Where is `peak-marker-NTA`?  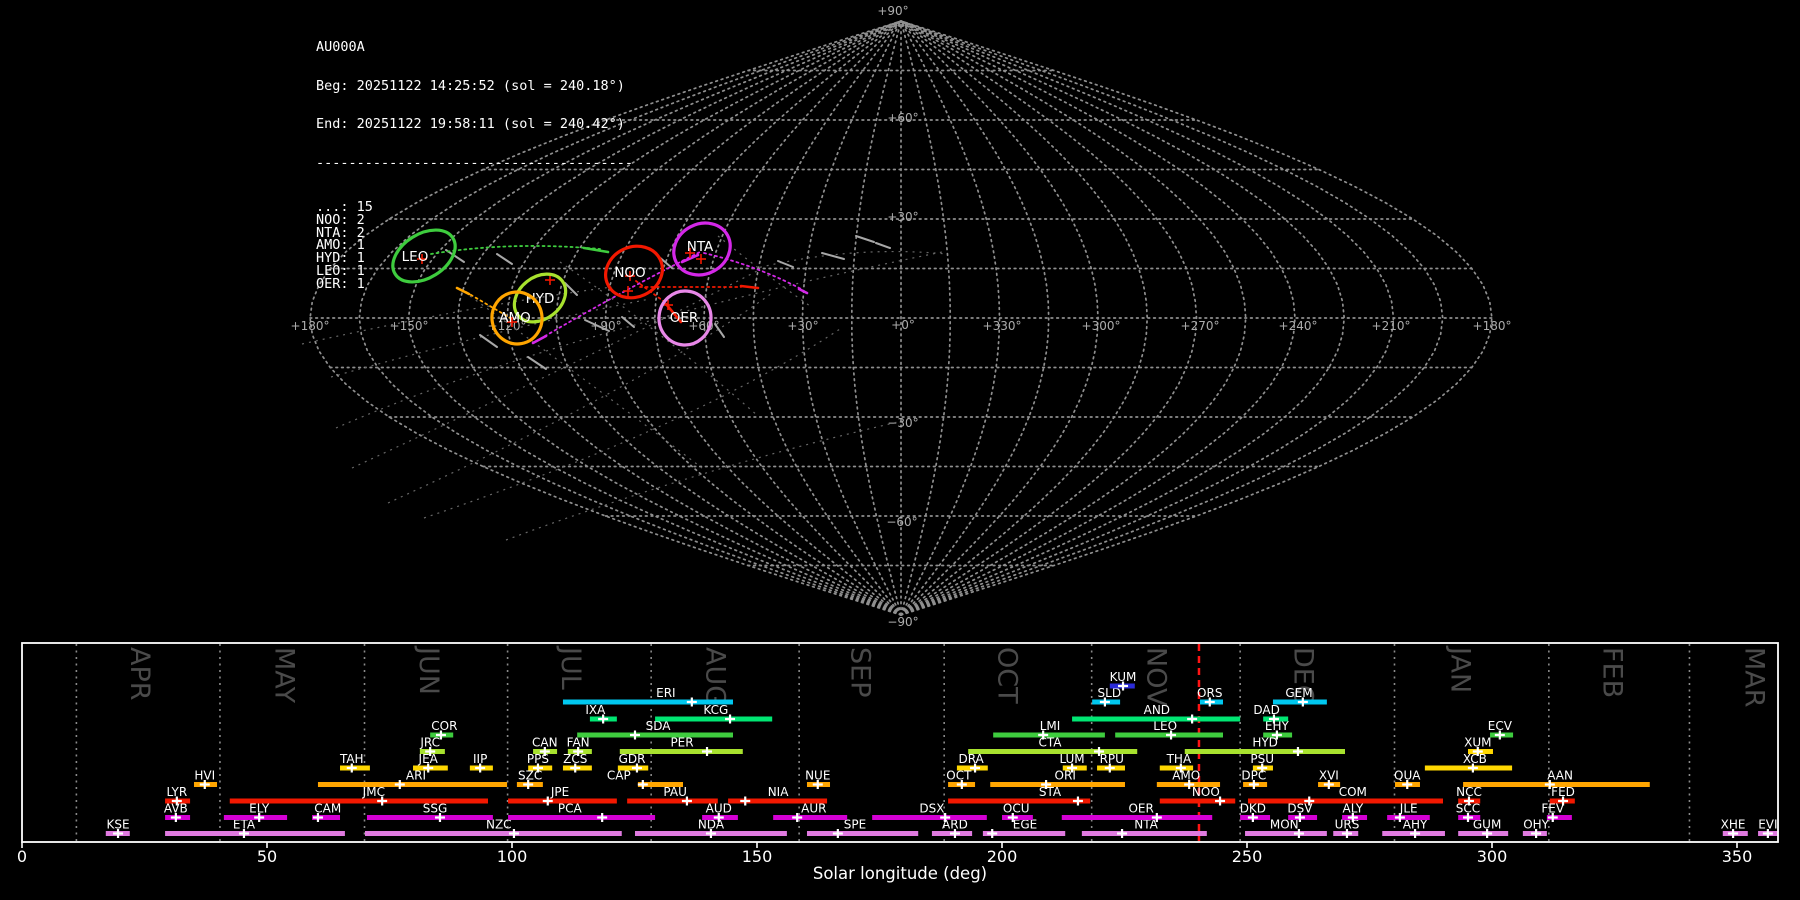 peak-marker-NTA is located at coordinates (1122, 833).